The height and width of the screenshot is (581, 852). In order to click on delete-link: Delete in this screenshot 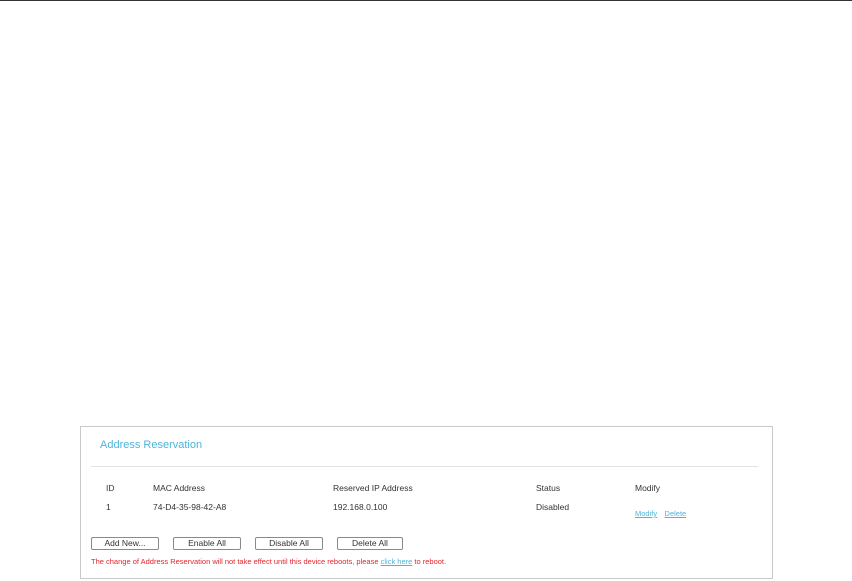, I will do `click(676, 513)`.